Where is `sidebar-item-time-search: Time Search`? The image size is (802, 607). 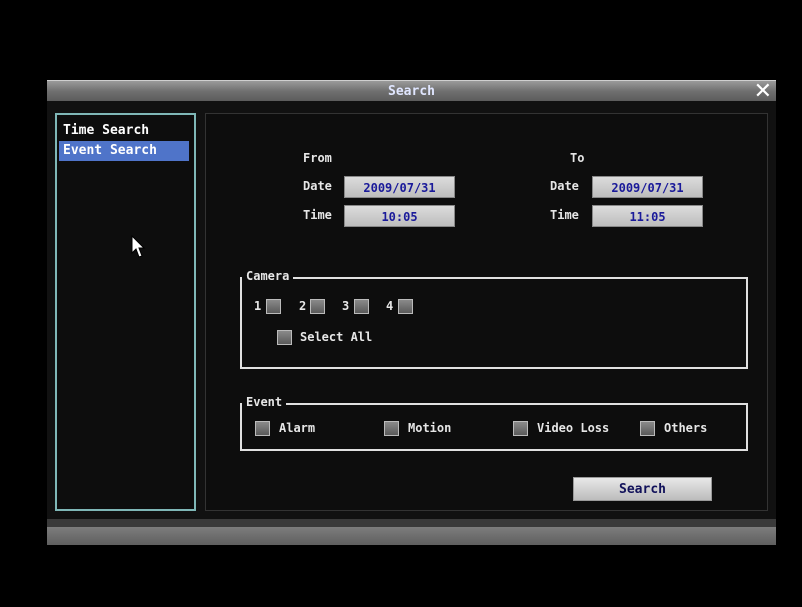
sidebar-item-time-search: Time Search is located at coordinates (125, 131).